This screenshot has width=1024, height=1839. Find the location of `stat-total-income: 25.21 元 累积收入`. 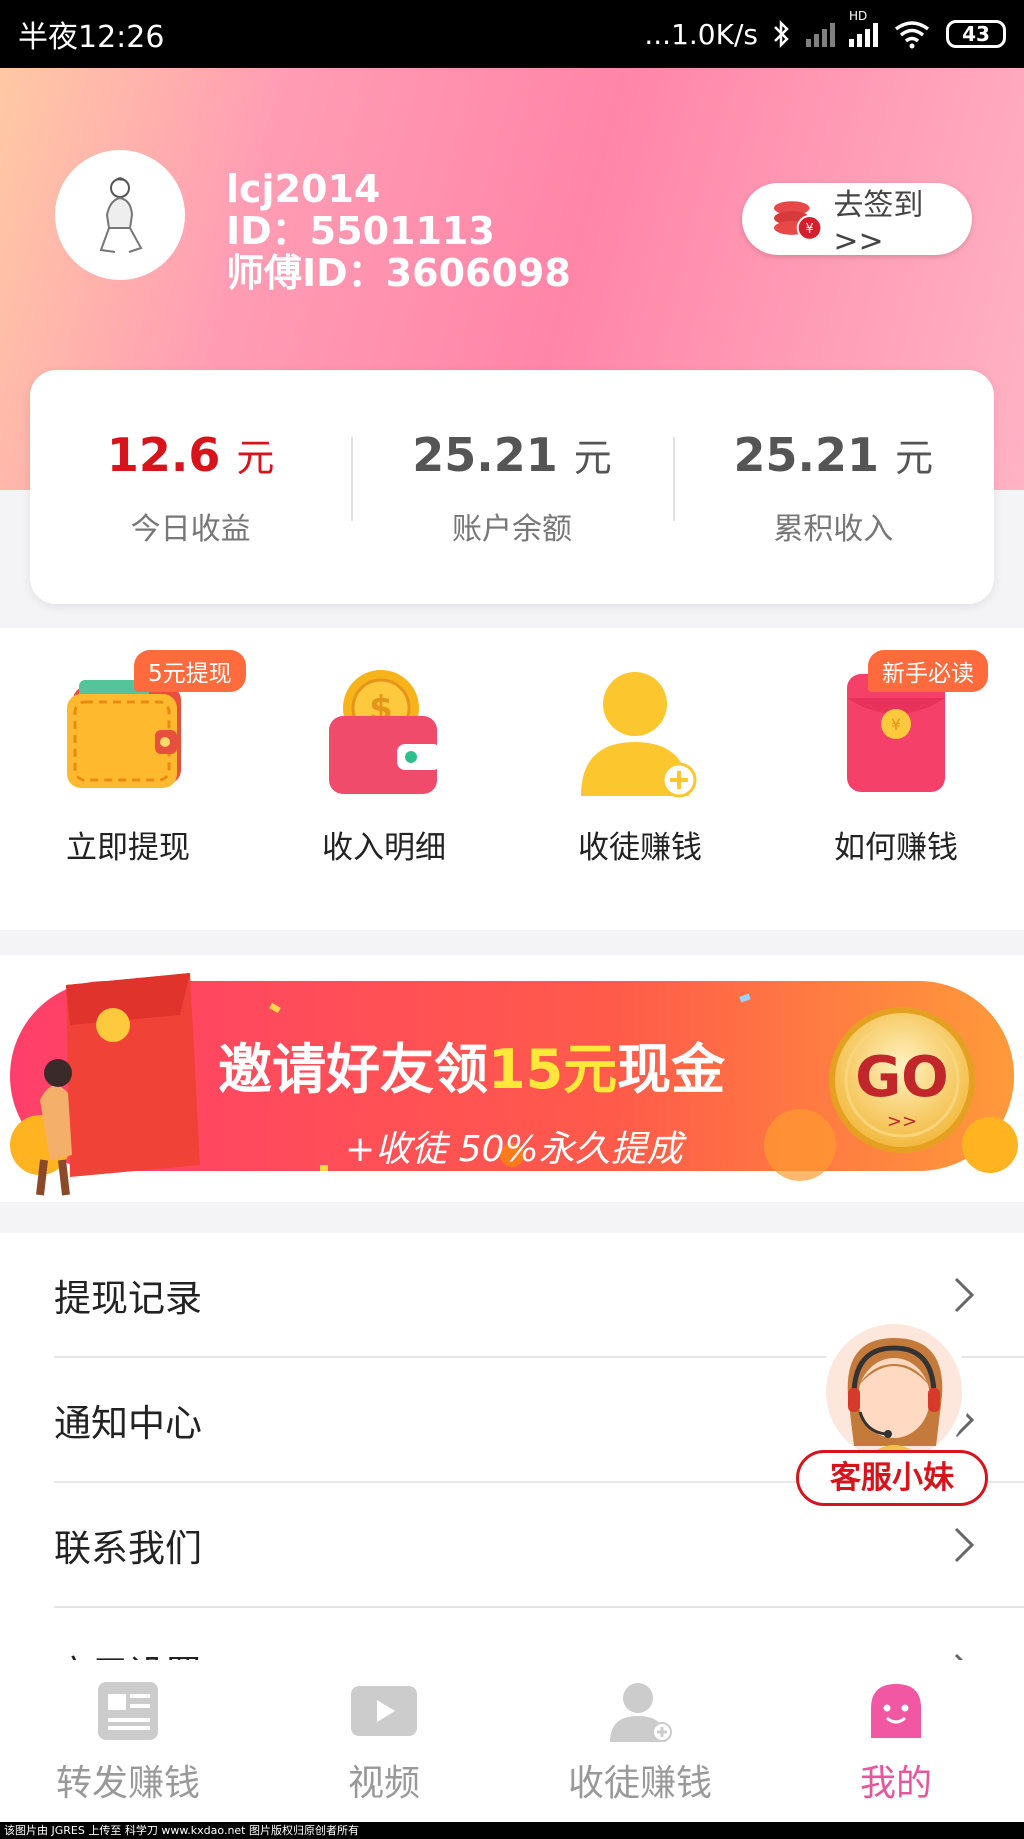

stat-total-income: 25.21 元 累积收入 is located at coordinates (833, 487).